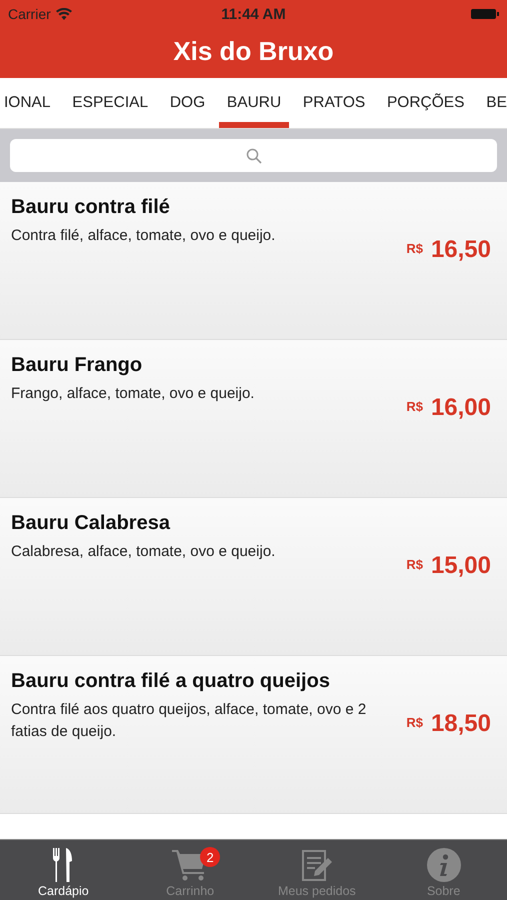  What do you see at coordinates (334, 103) in the screenshot?
I see `category-tab: PRATOS` at bounding box center [334, 103].